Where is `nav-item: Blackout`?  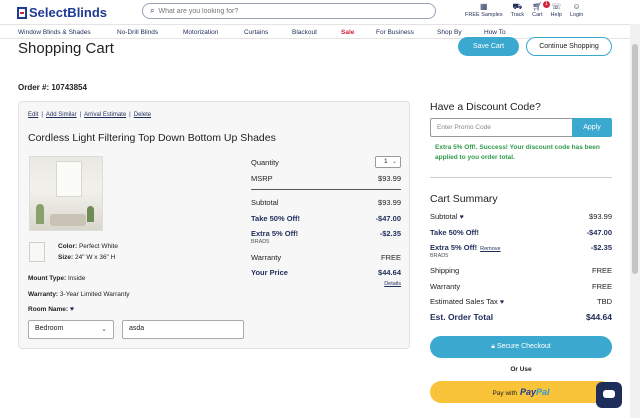
nav-item: Blackout is located at coordinates (304, 32).